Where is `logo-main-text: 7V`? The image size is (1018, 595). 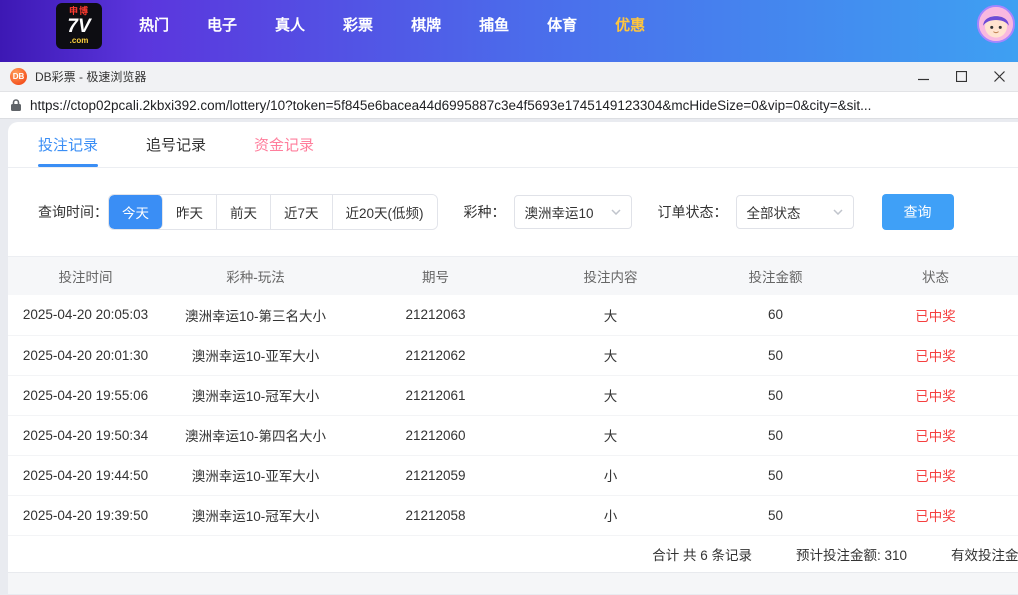 logo-main-text: 7V is located at coordinates (79, 26).